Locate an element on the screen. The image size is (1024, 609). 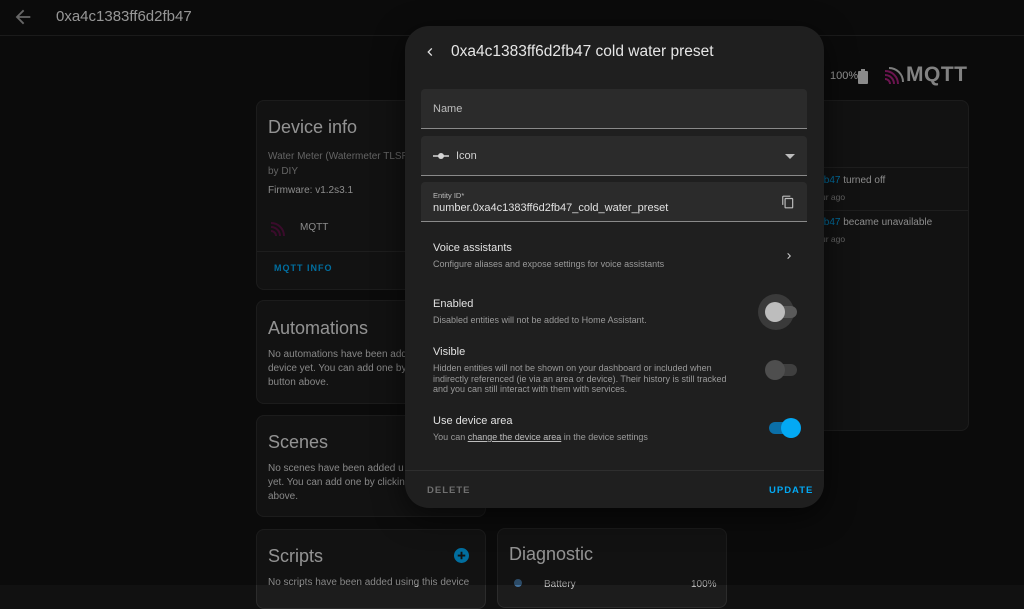
change-device-area-link: change the device area is located at coordinates (515, 437).